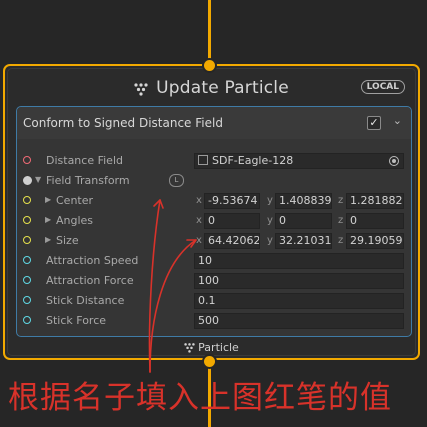  What do you see at coordinates (200, 398) in the screenshot?
I see `red-pen-annotation-text: 根据名子填入上图红笔的值` at bounding box center [200, 398].